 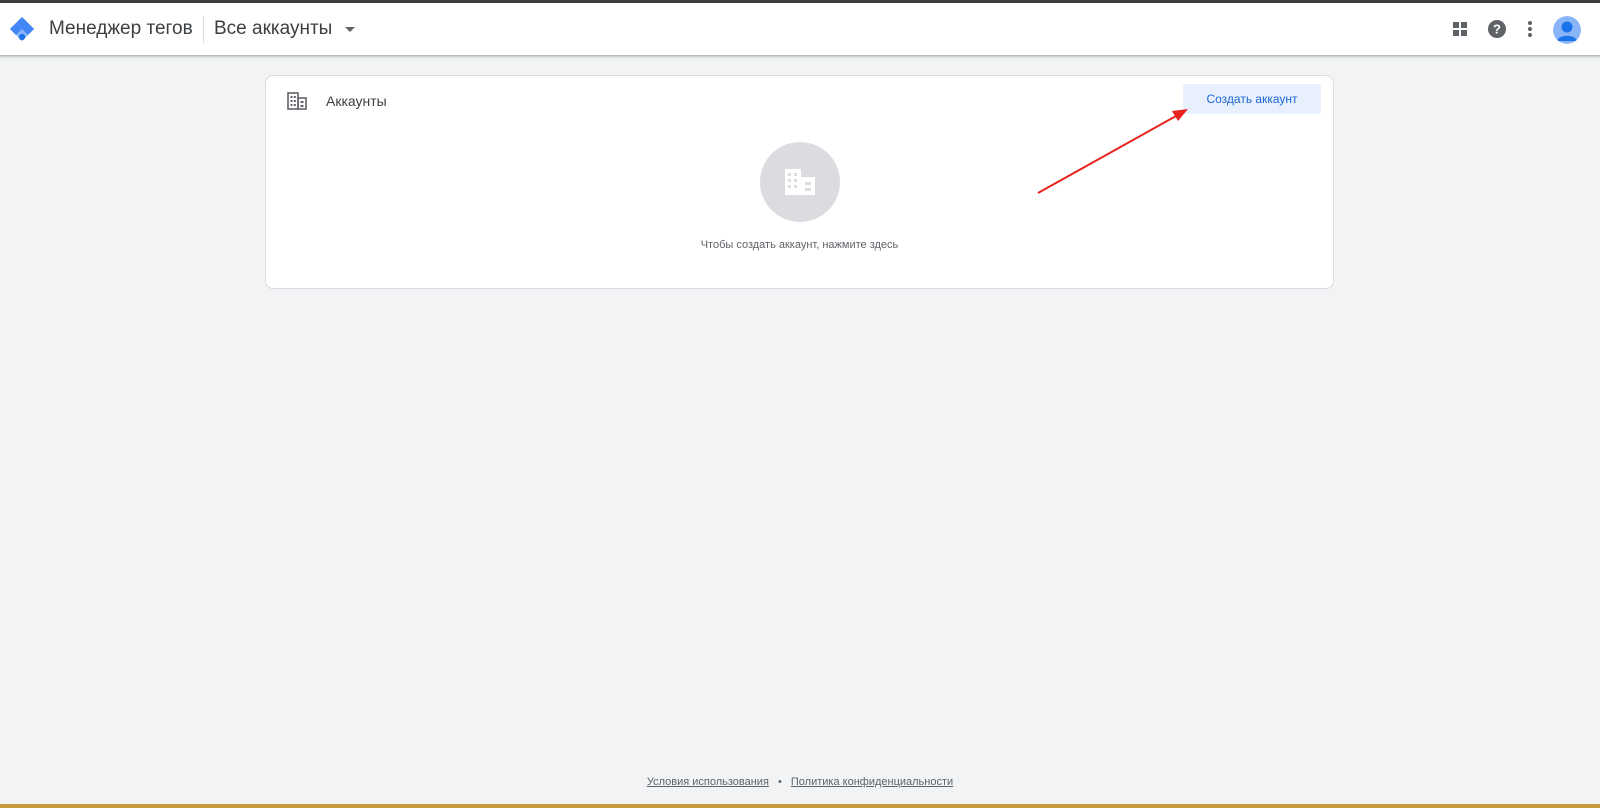 I want to click on empty-state-message: Чтобы создать аккаунт, нажмите здесь, so click(x=799, y=245).